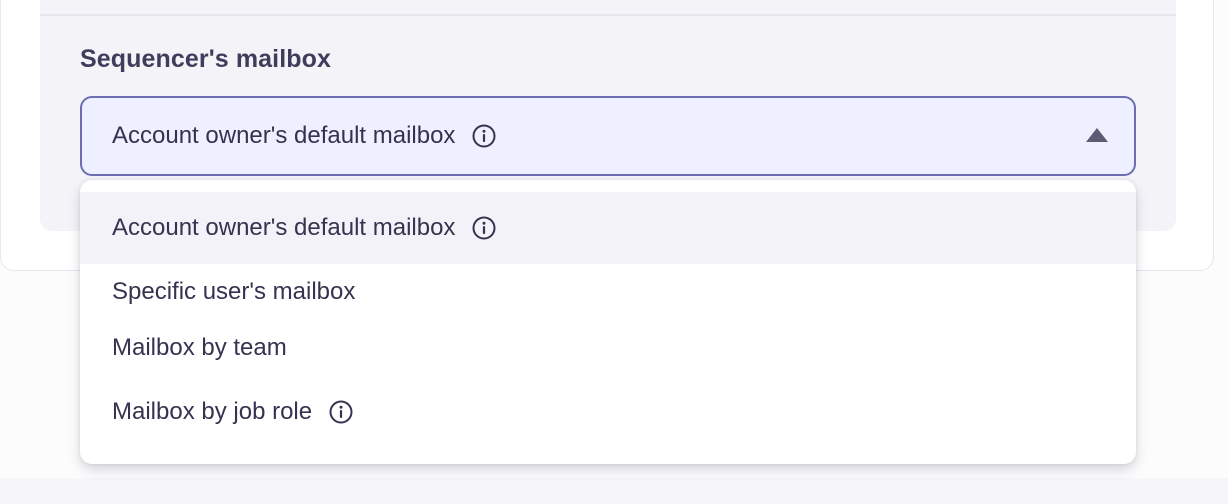  What do you see at coordinates (608, 15) in the screenshot?
I see `panel-divider` at bounding box center [608, 15].